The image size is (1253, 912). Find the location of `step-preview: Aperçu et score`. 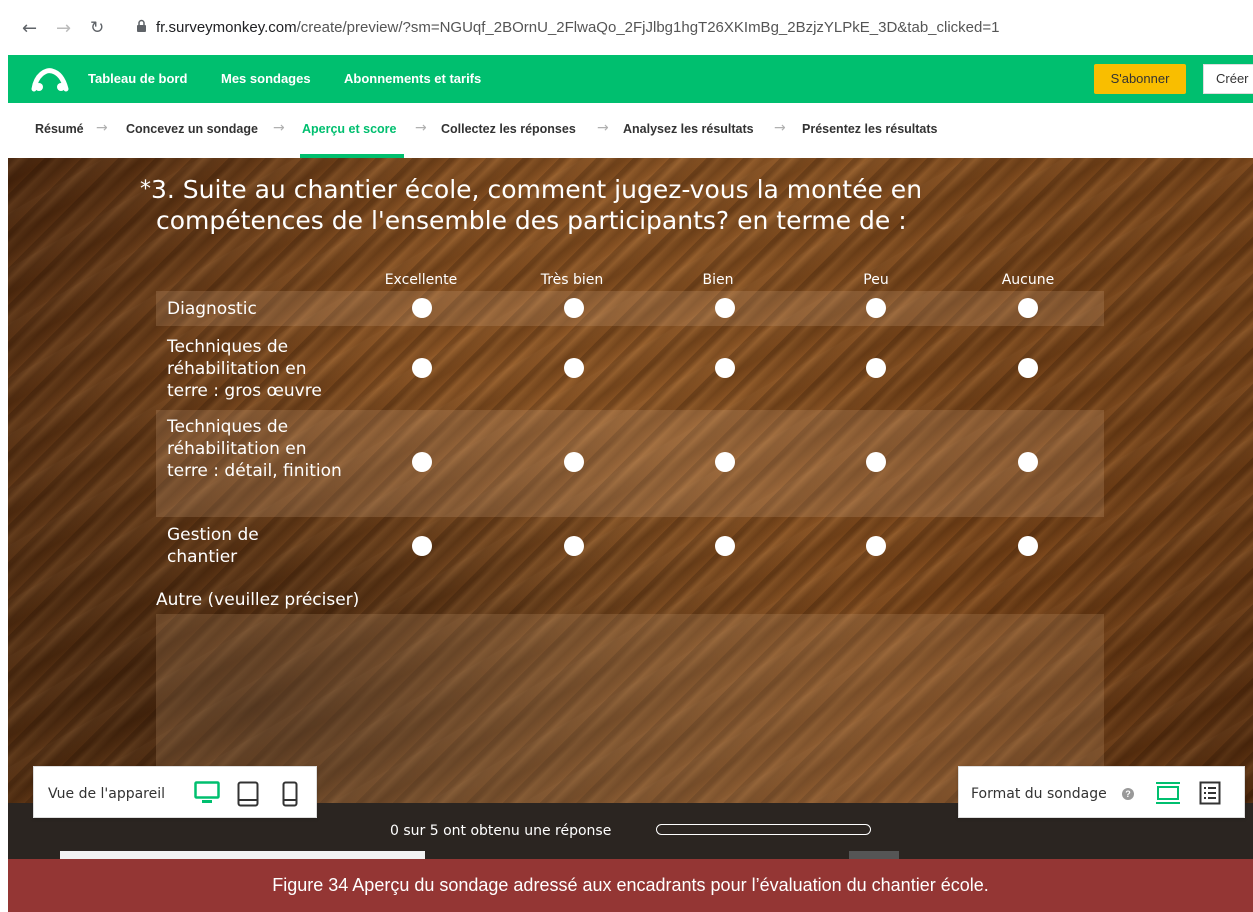

step-preview: Aperçu et score is located at coordinates (349, 129).